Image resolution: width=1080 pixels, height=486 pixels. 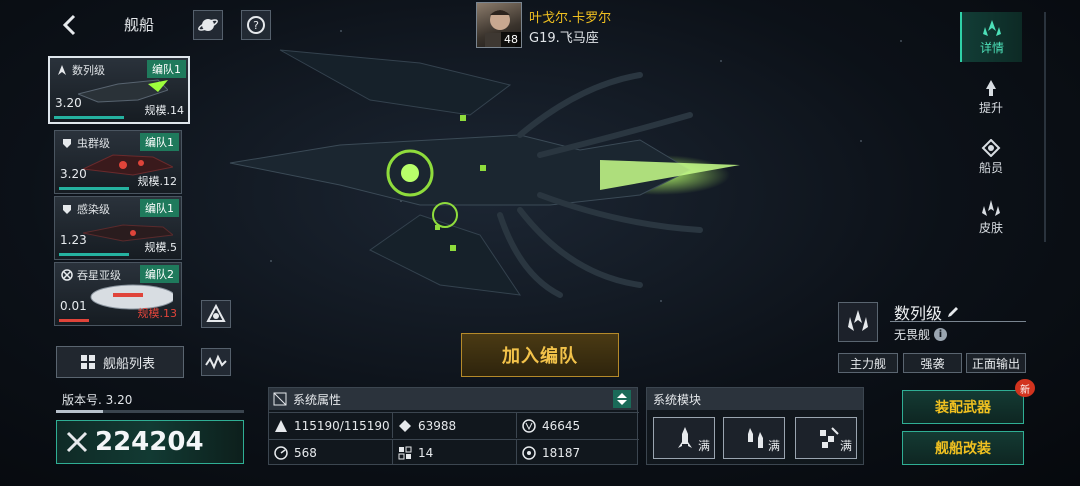 I want to click on ship-scale: 规模.5, so click(x=161, y=247).